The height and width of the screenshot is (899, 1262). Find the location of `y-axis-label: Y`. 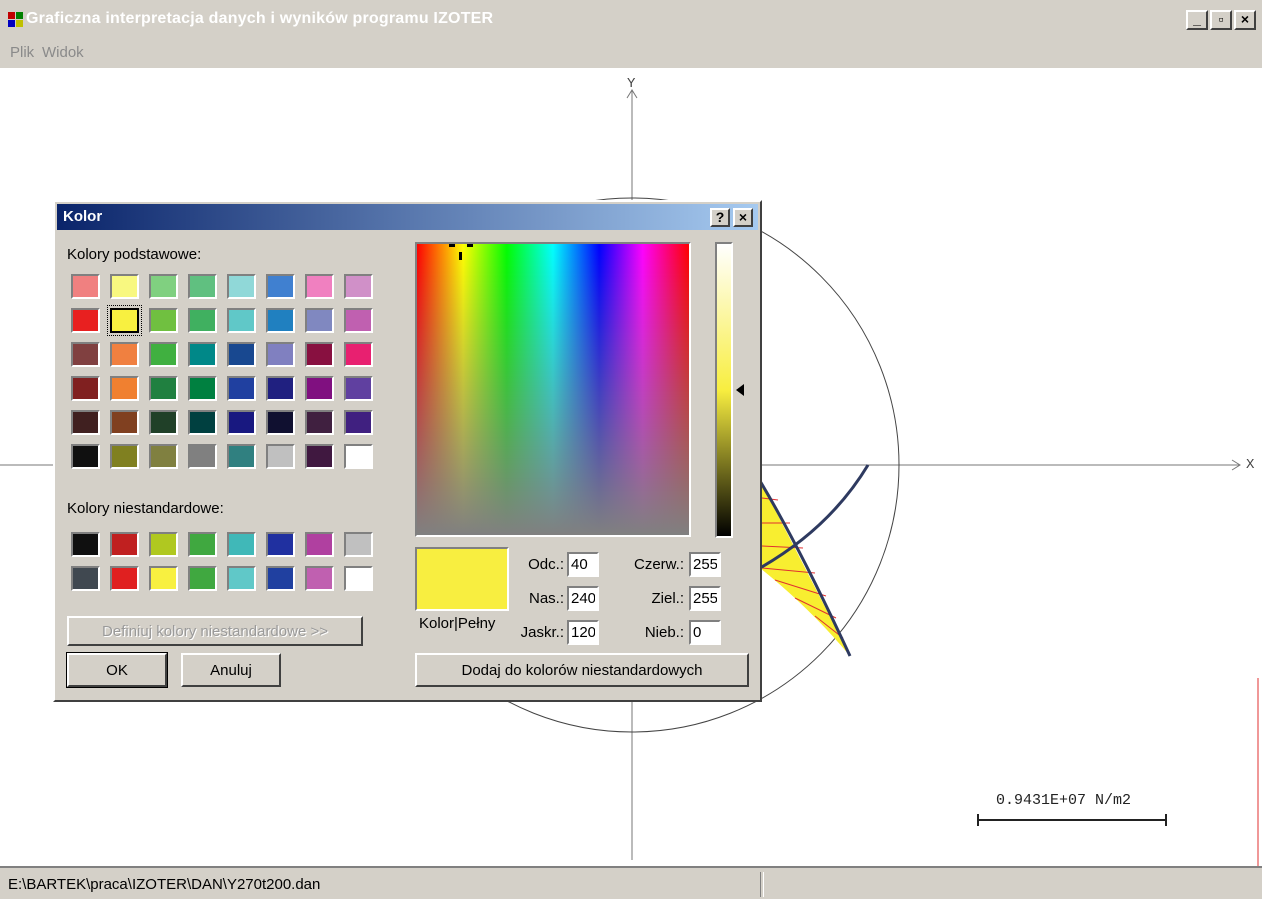

y-axis-label: Y is located at coordinates (631, 84).